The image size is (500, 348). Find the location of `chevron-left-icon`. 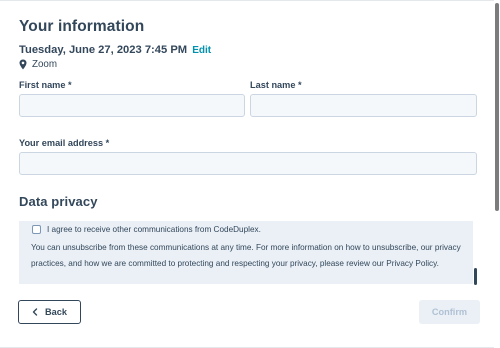

chevron-left-icon is located at coordinates (35, 312).